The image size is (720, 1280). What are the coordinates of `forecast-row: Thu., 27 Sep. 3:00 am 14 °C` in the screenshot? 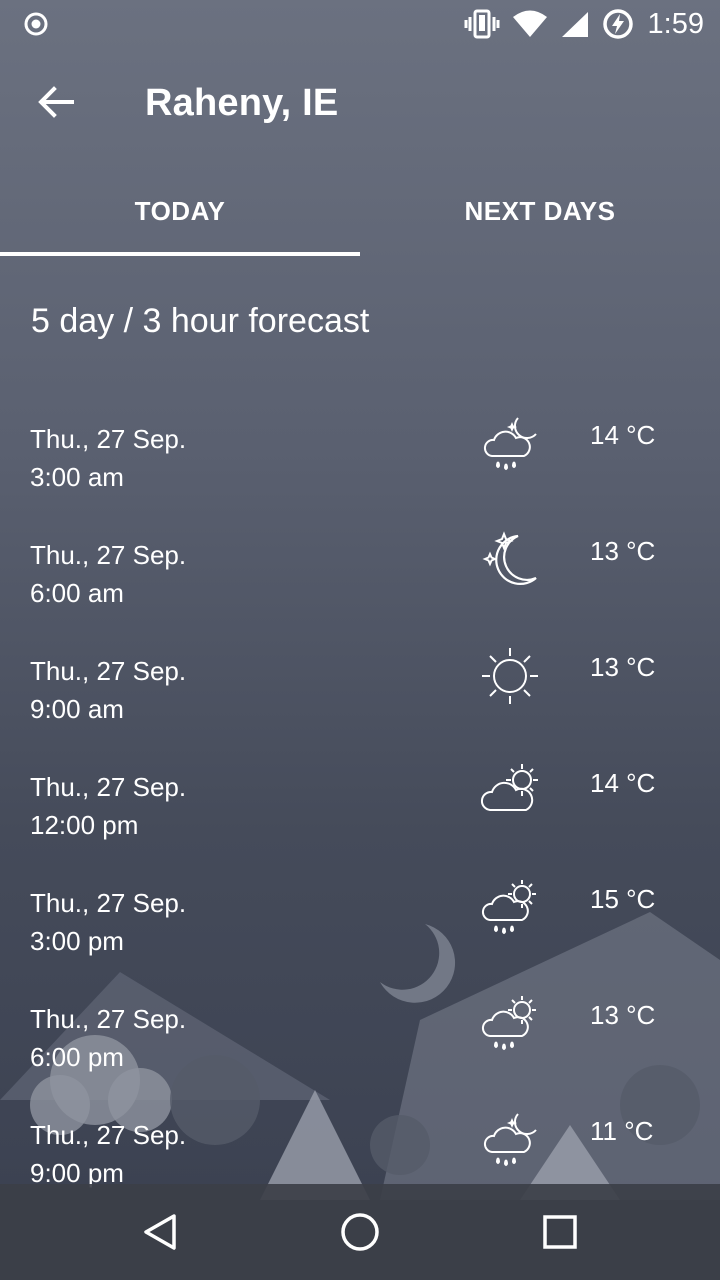 It's located at (360, 456).